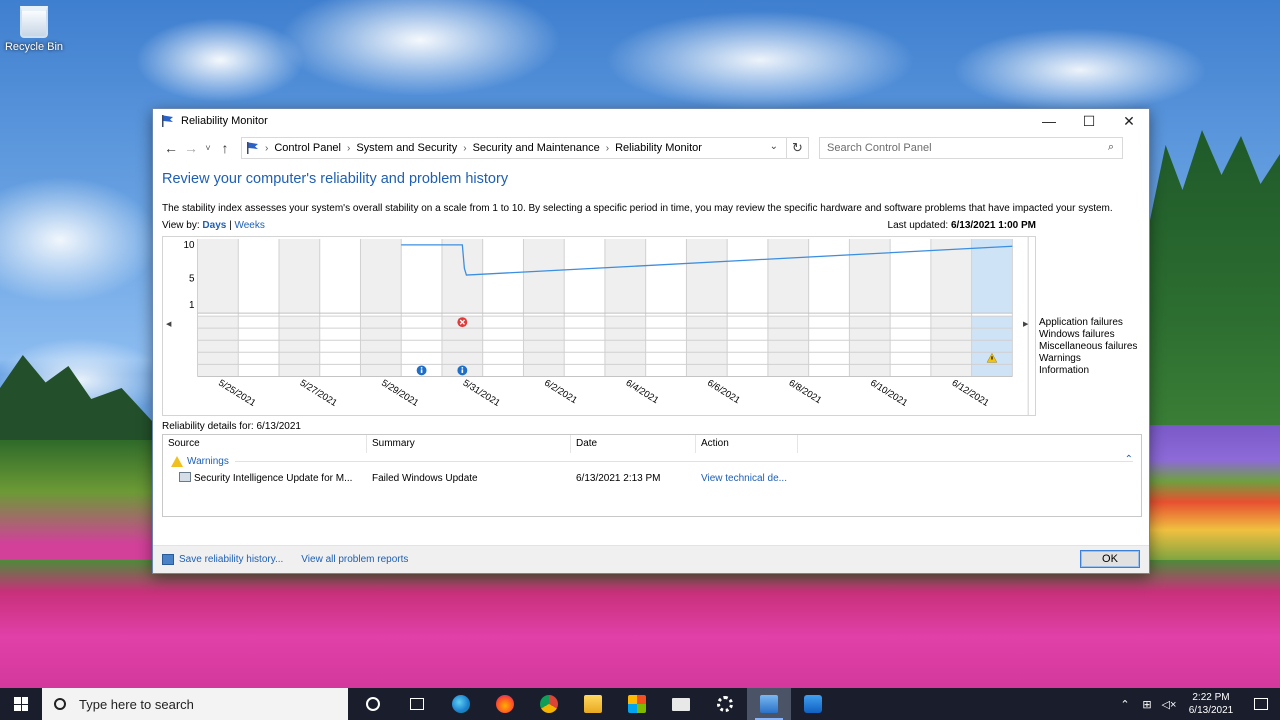 Image resolution: width=1280 pixels, height=720 pixels. I want to click on minimize-button: —, so click(1049, 121).